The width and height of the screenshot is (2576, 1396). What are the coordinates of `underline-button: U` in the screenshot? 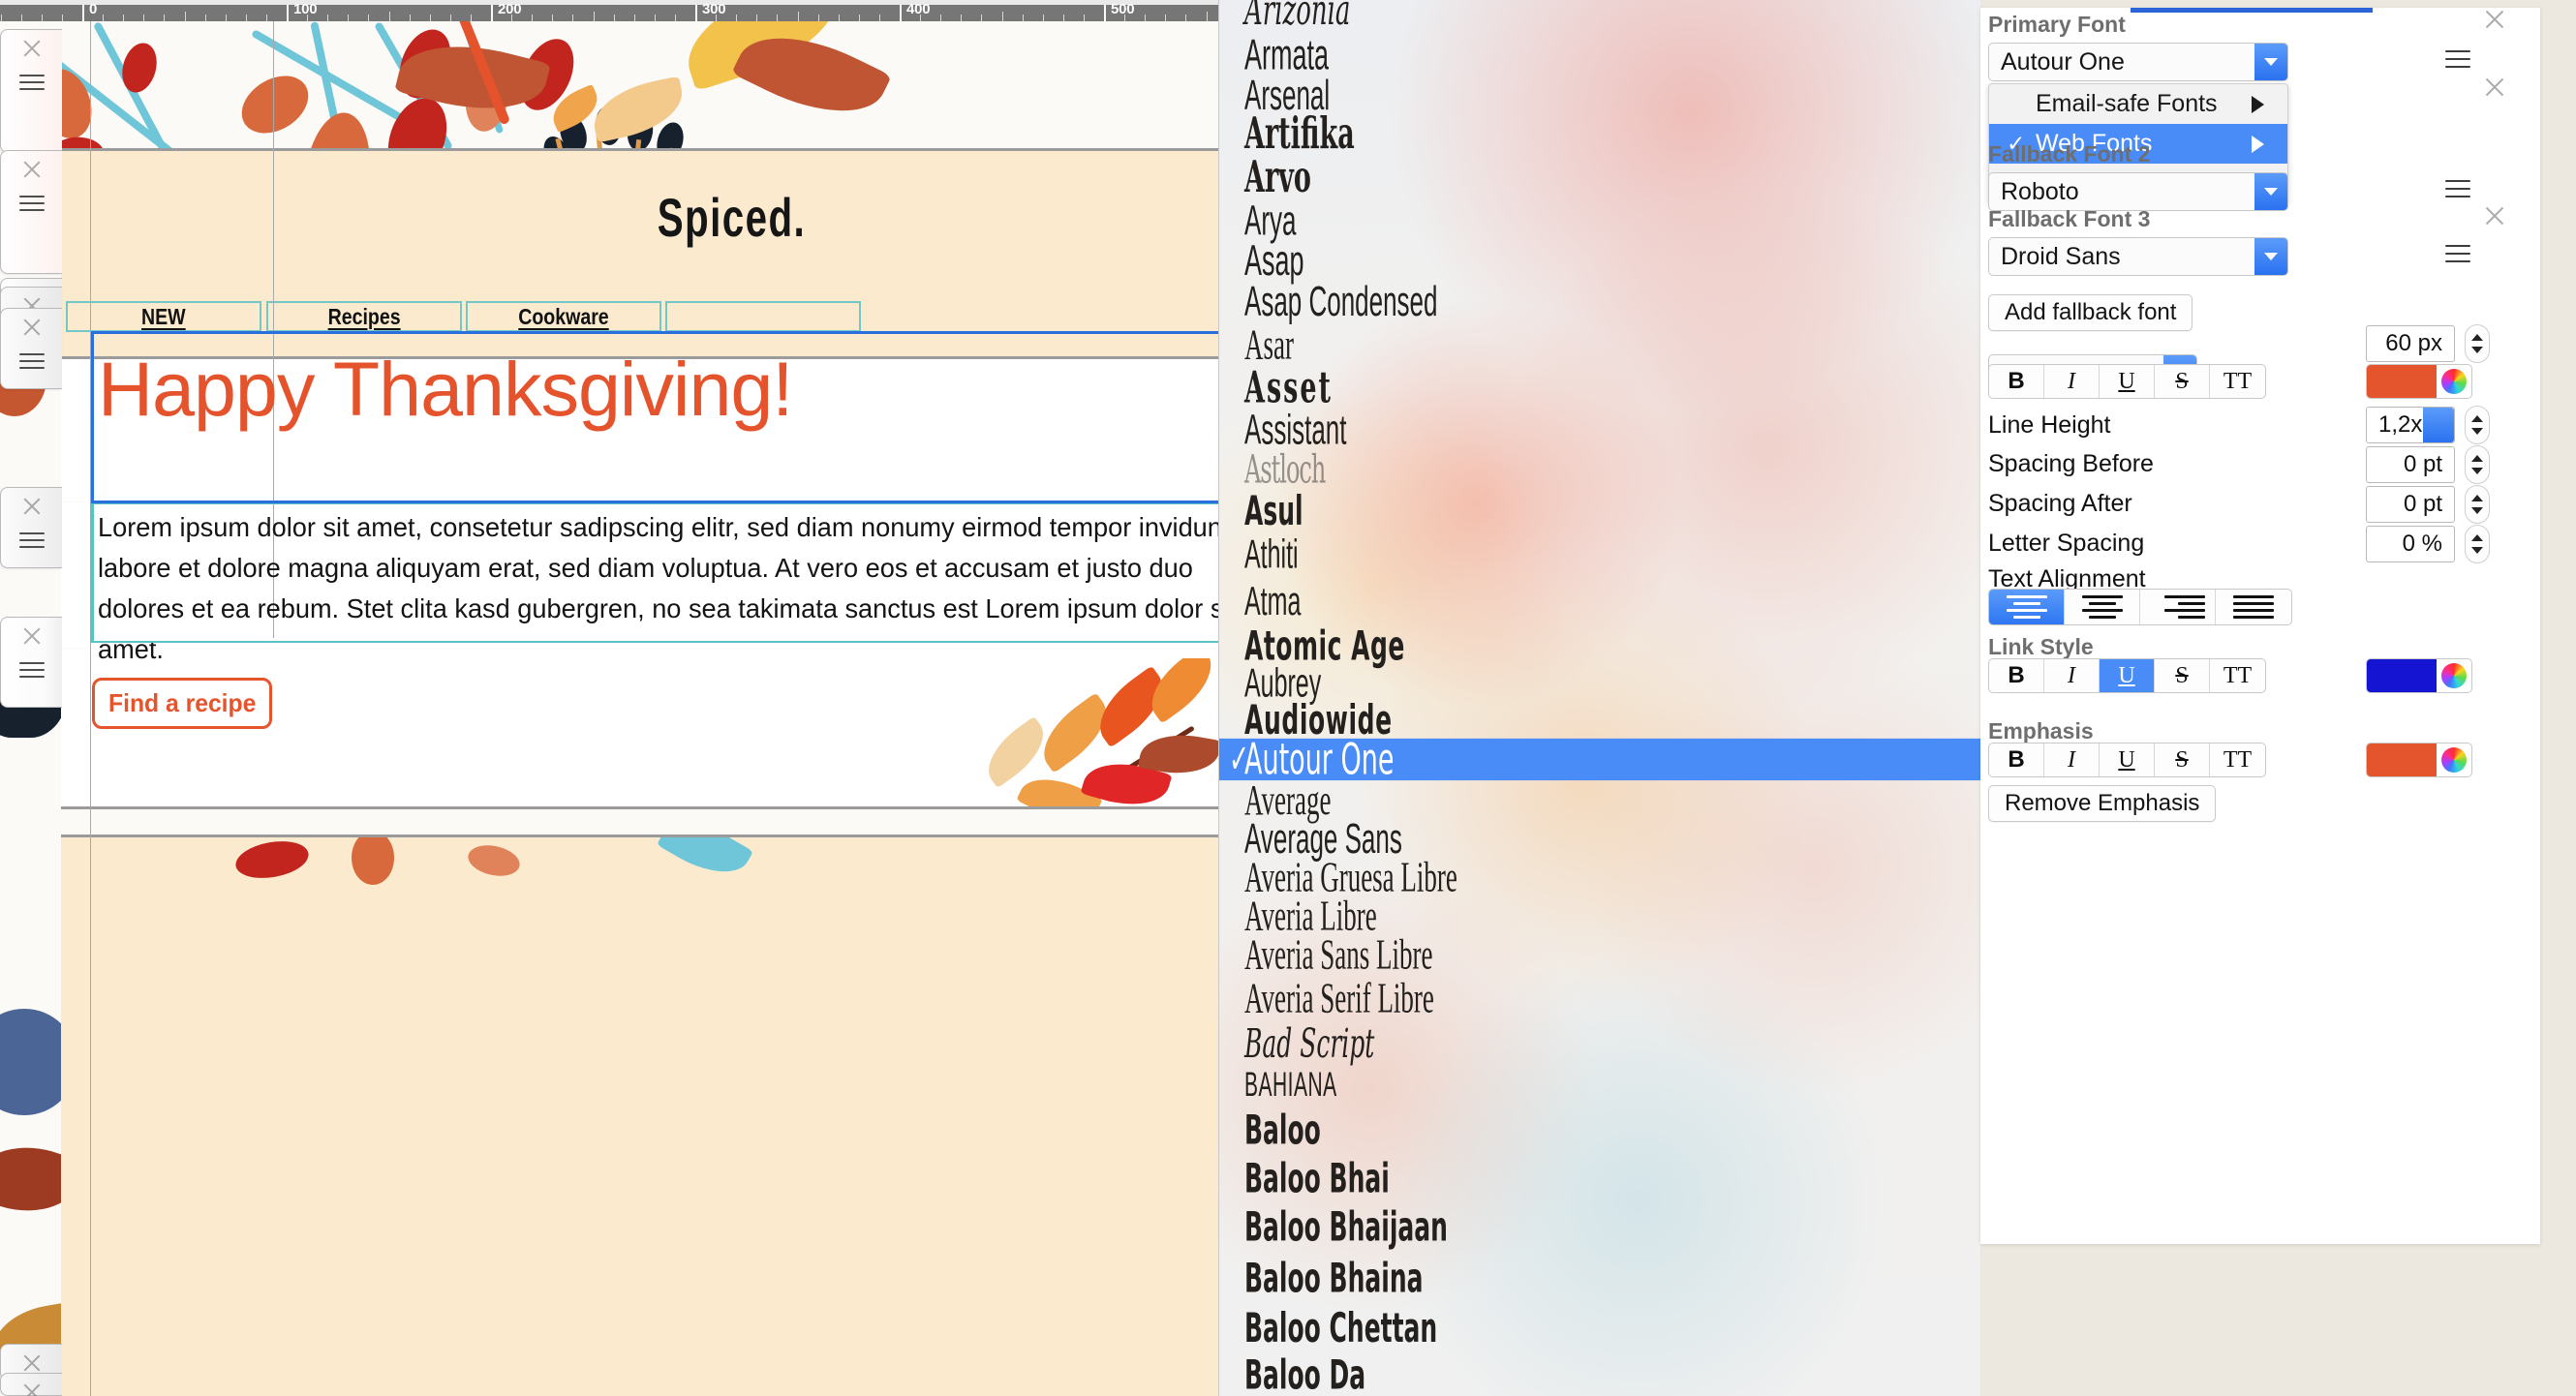 It's located at (2127, 382).